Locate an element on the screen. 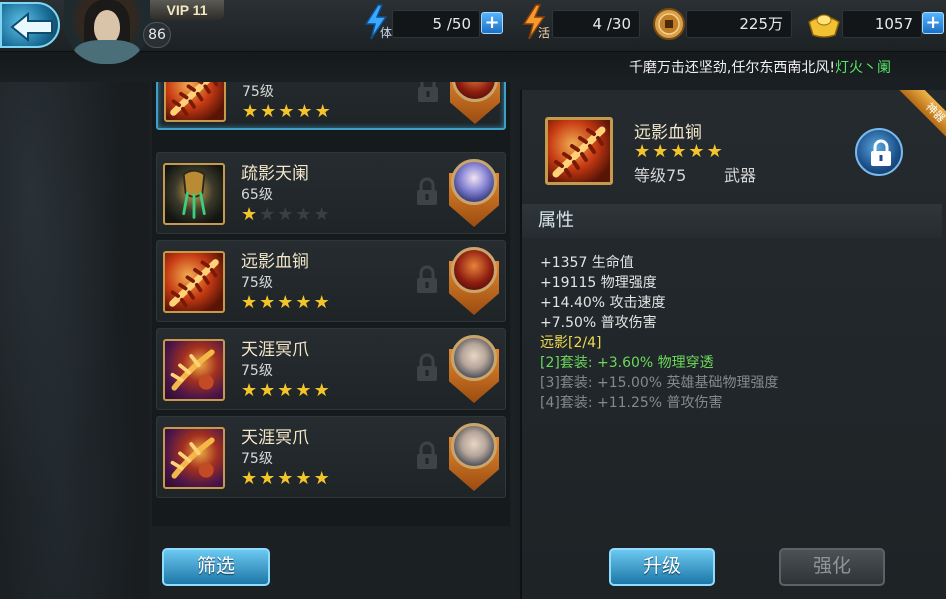 The height and width of the screenshot is (599, 946). silver-hair-girl-portrait-icon is located at coordinates (474, 182).